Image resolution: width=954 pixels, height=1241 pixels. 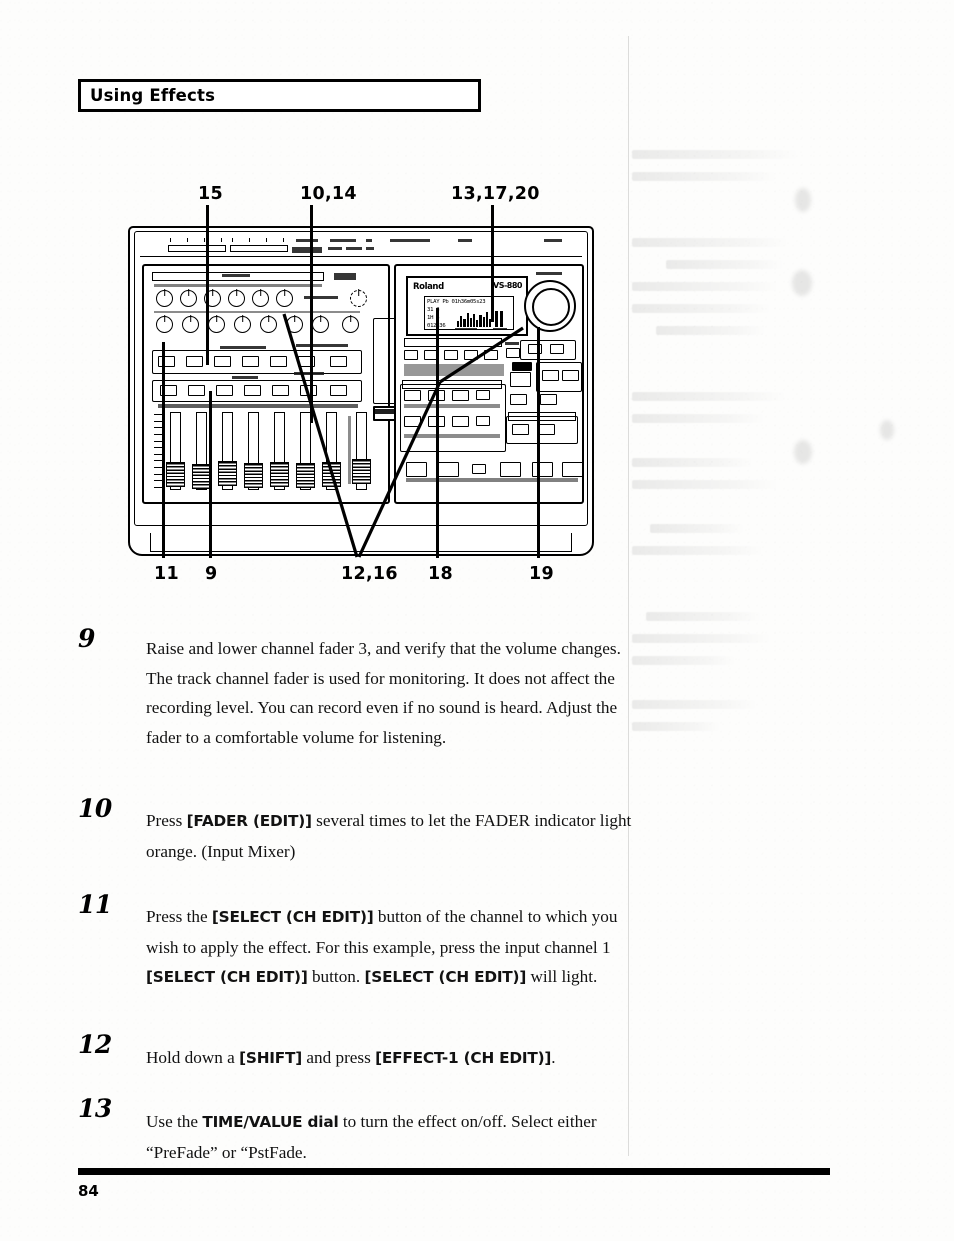 I want to click on rear-label-d, so click(x=335, y=248).